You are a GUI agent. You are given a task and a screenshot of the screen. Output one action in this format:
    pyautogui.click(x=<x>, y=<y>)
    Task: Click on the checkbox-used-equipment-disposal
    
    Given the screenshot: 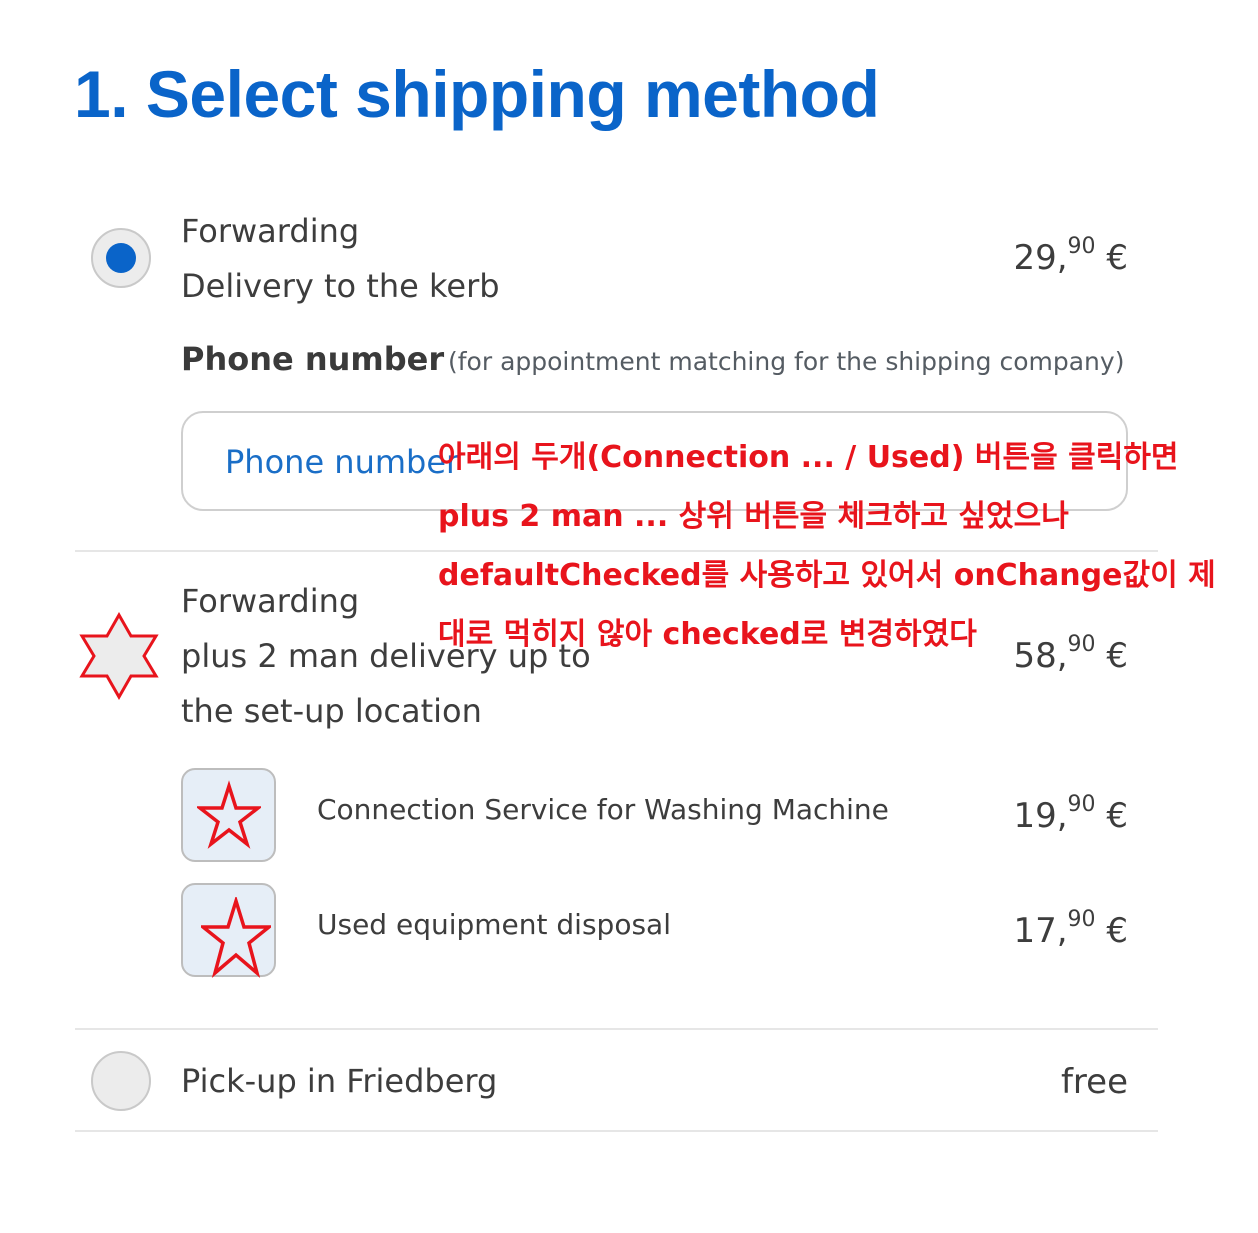 What is the action you would take?
    pyautogui.click(x=228, y=931)
    